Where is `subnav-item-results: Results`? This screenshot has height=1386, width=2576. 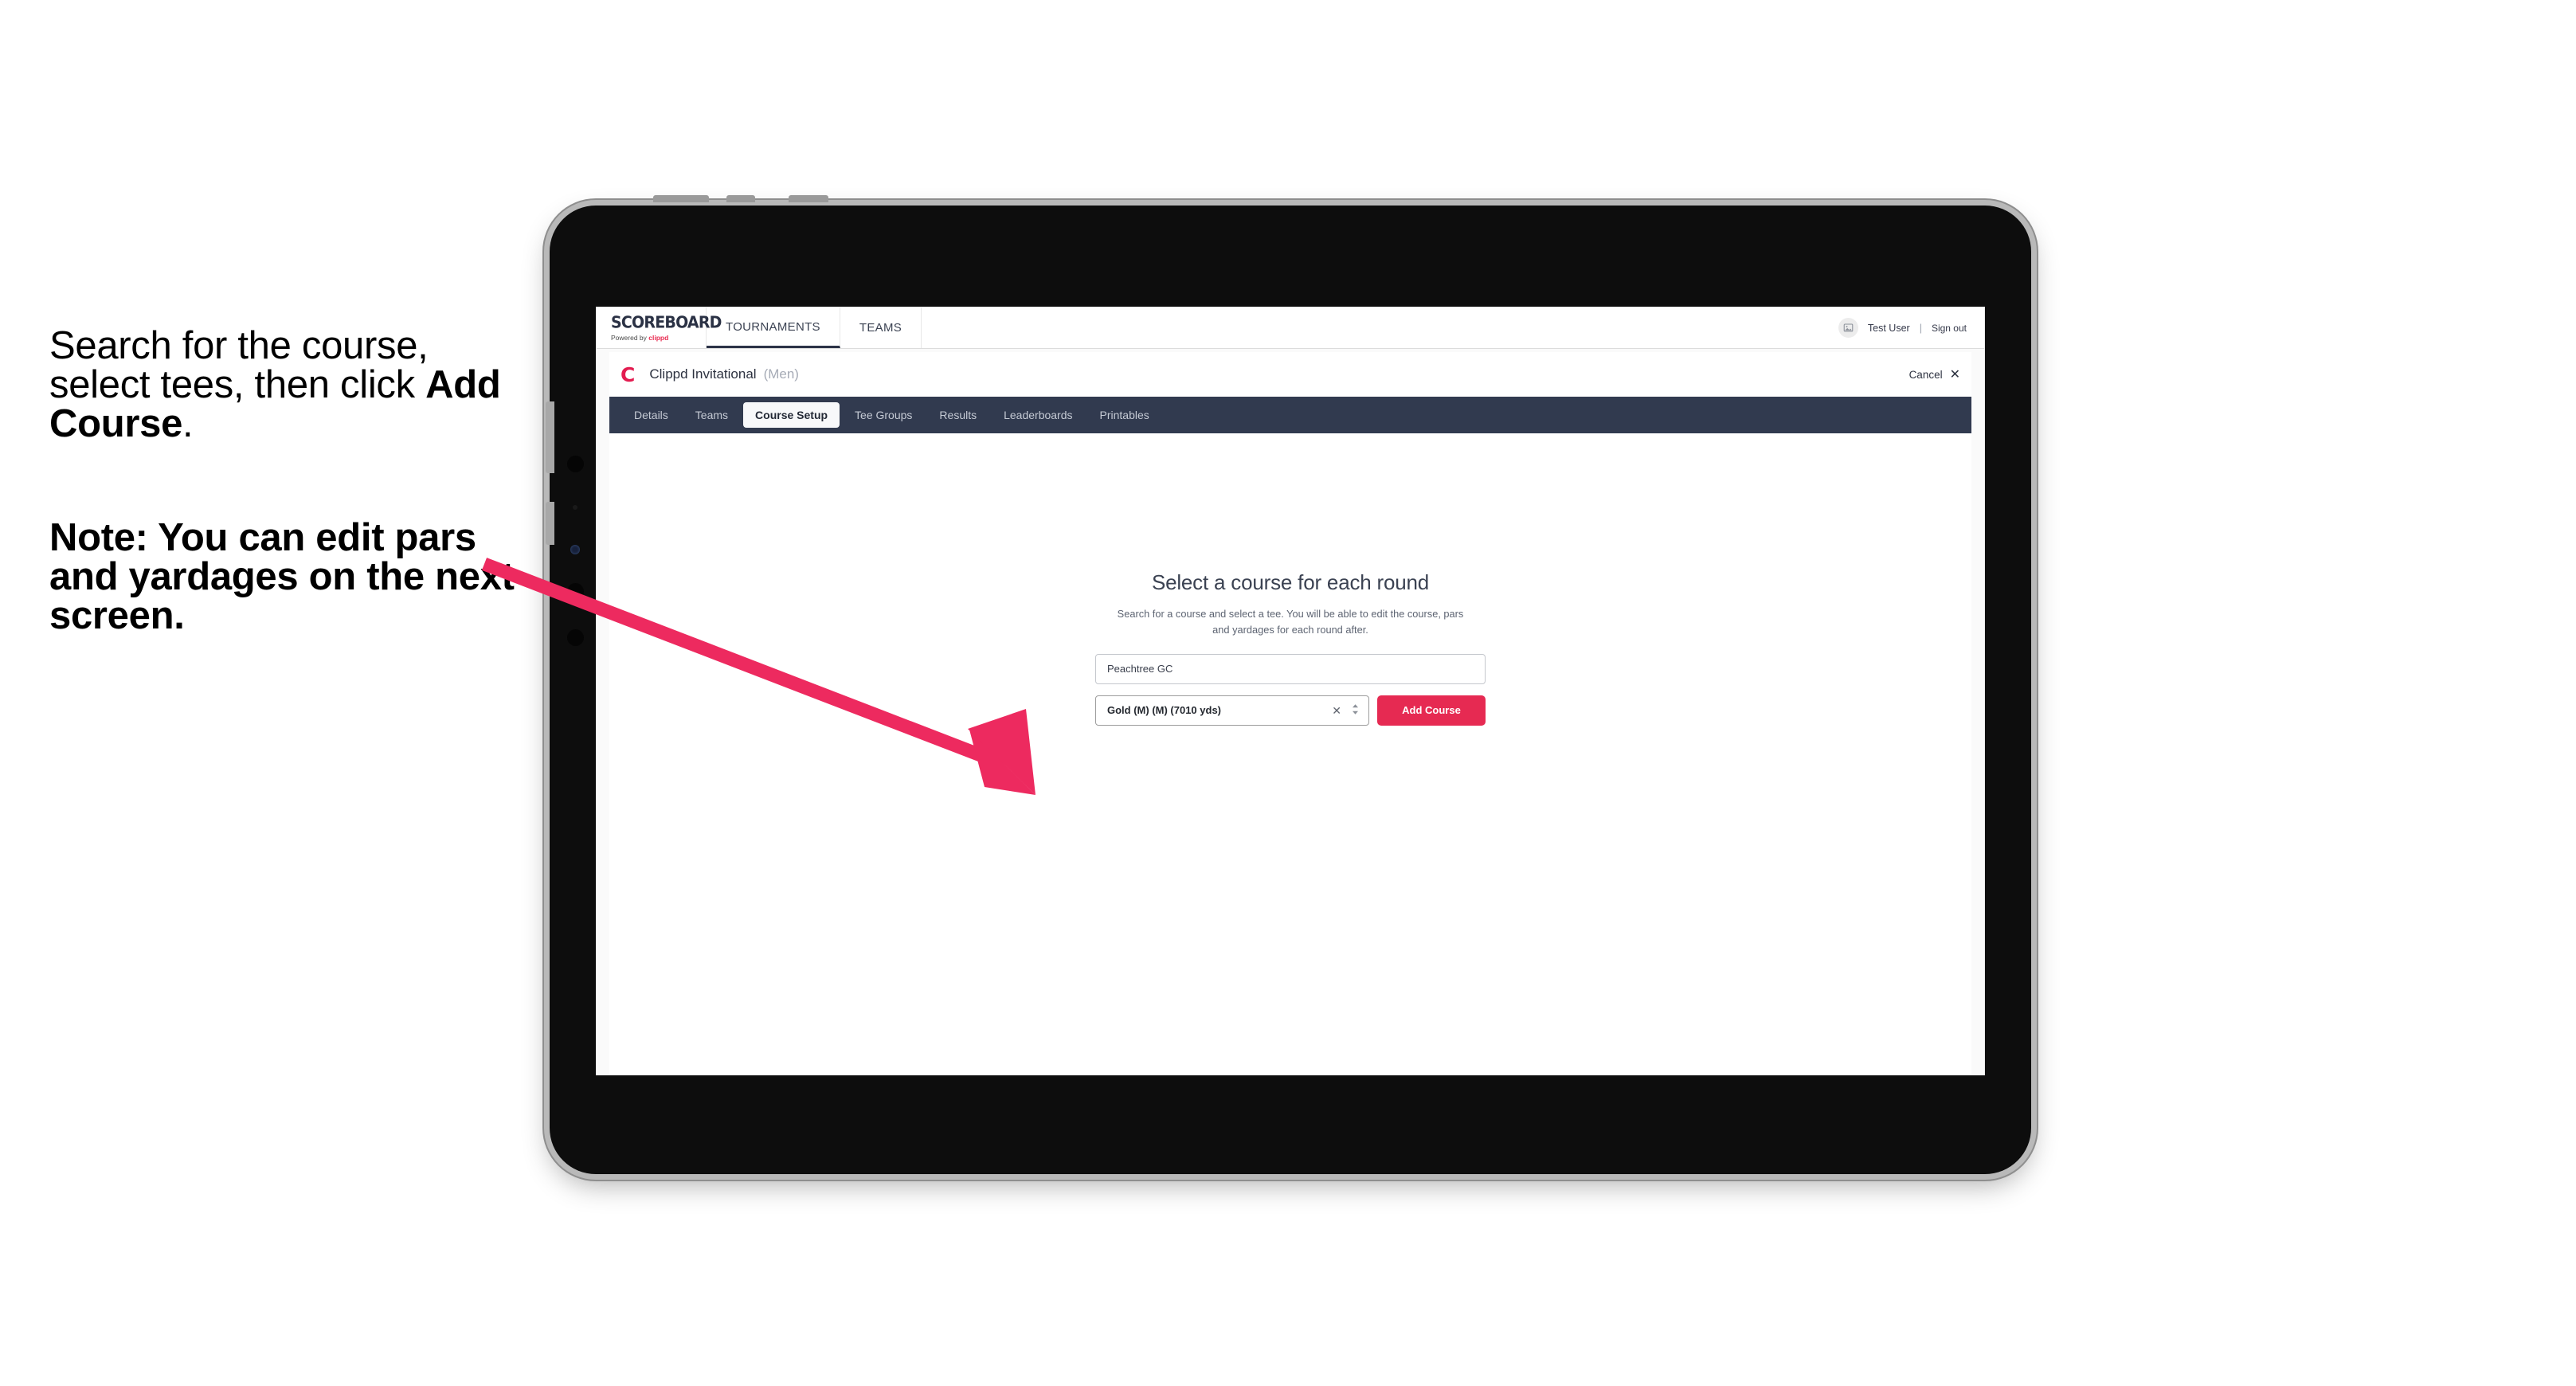
subnav-item-results: Results is located at coordinates (958, 415).